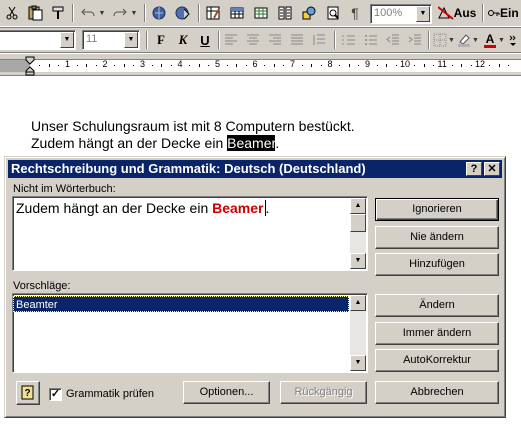 The height and width of the screenshot is (433, 521). I want to click on scroll-thumb, so click(358, 223).